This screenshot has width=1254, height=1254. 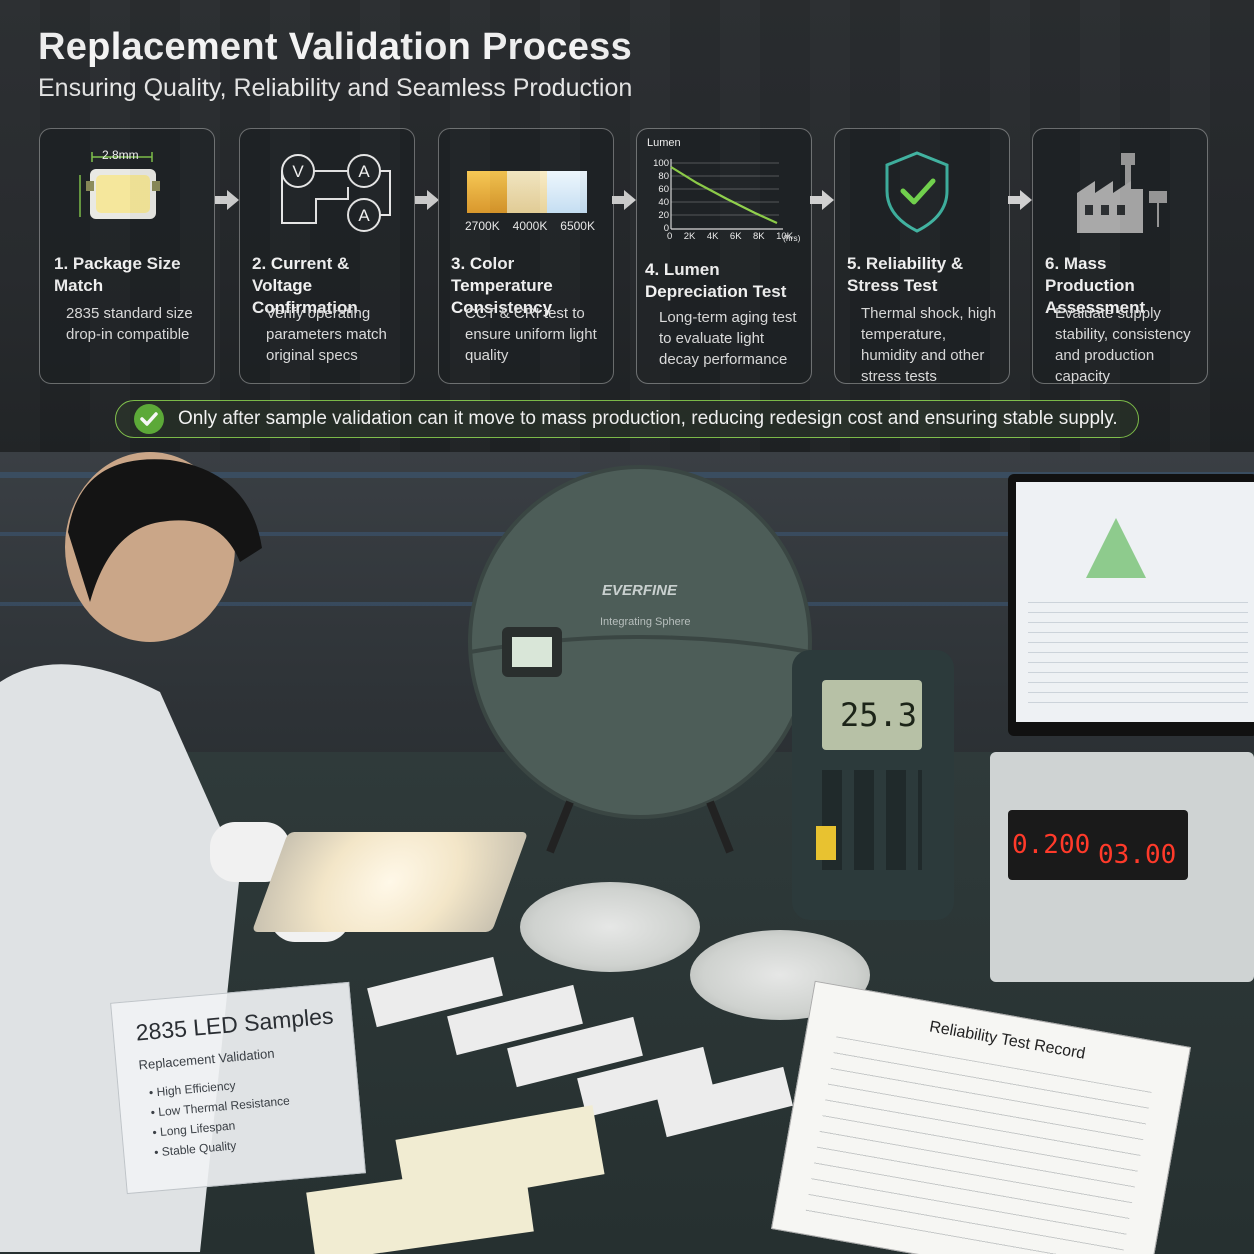 What do you see at coordinates (661, 163) in the screenshot?
I see `ytick-label: 100` at bounding box center [661, 163].